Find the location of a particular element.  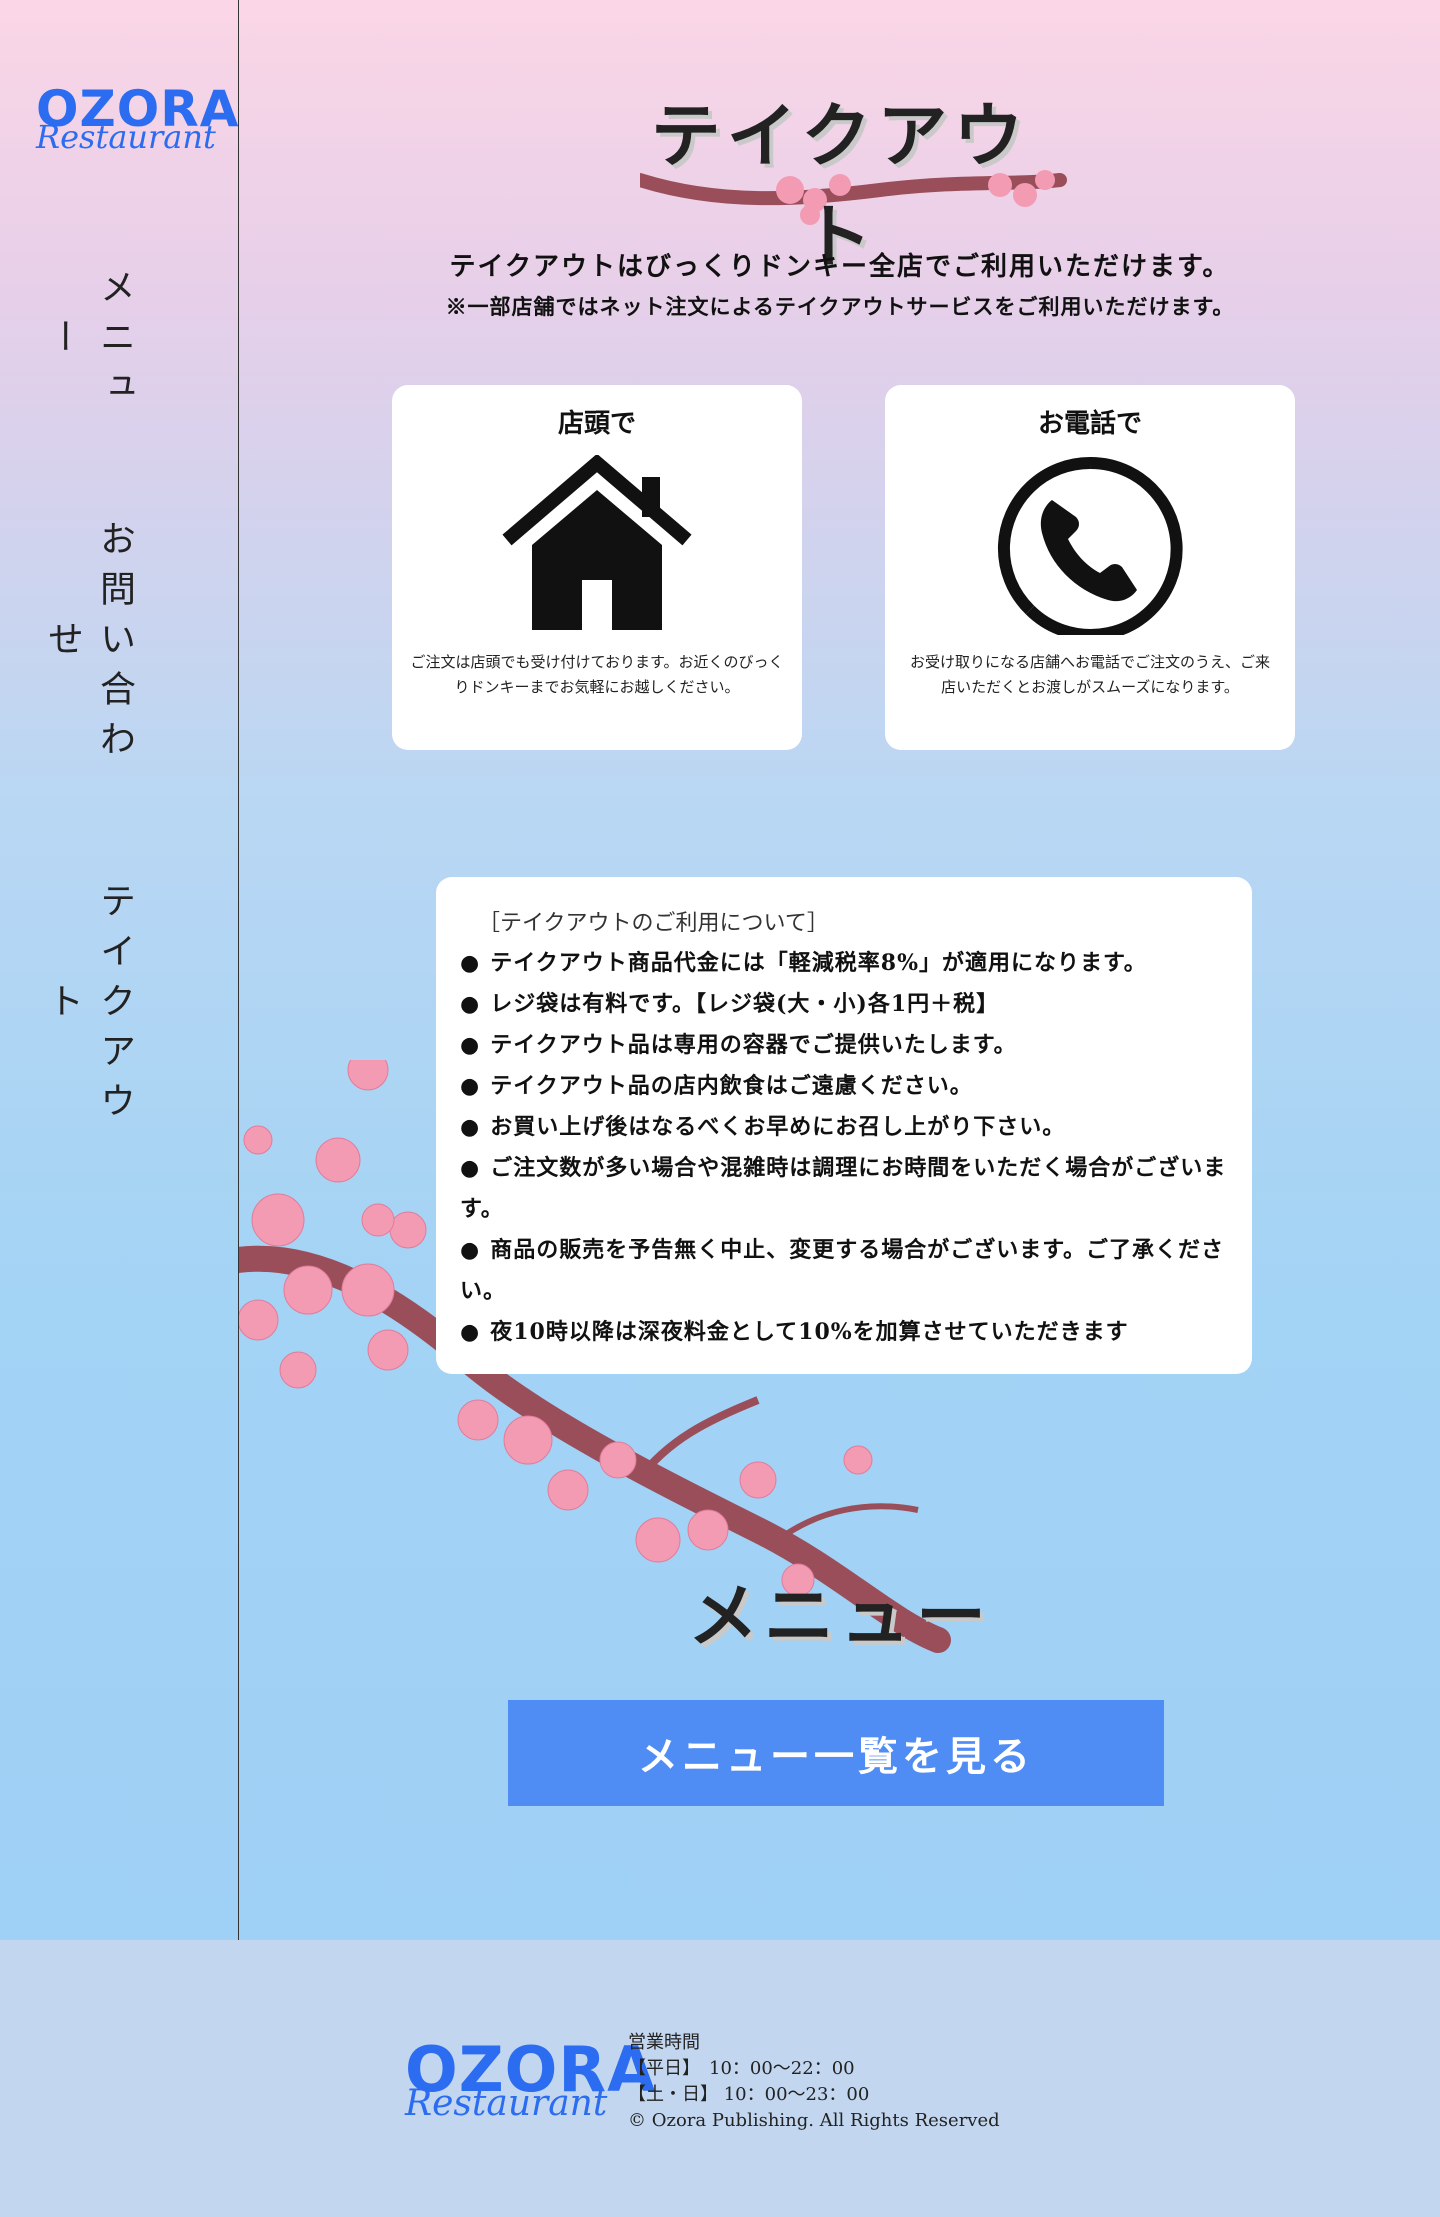

phone-icon is located at coordinates (1090, 545).